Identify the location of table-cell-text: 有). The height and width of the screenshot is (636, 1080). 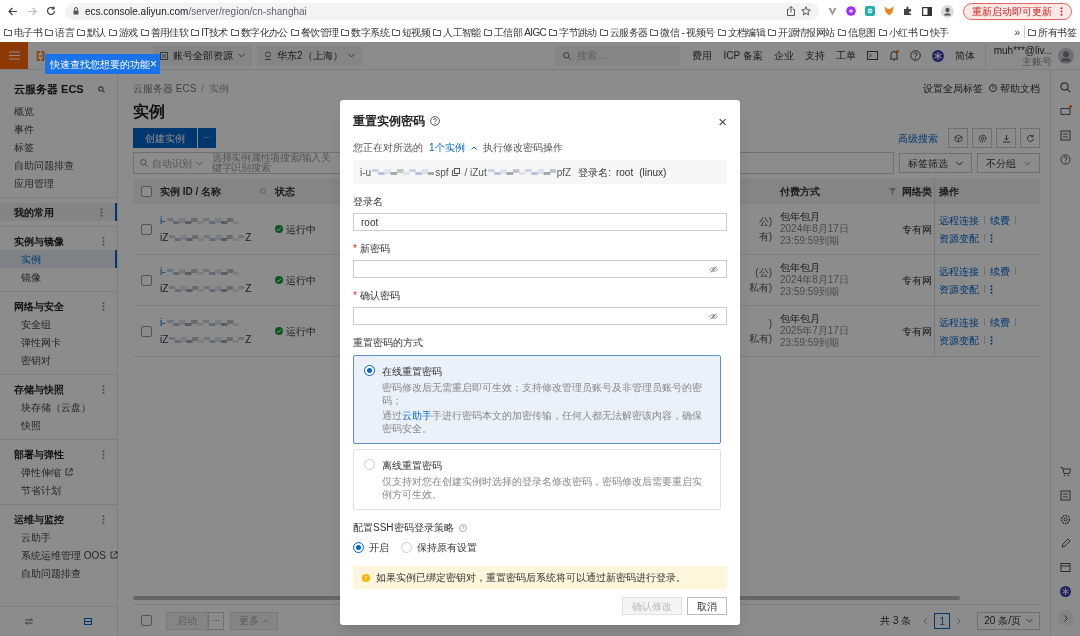
(765, 237).